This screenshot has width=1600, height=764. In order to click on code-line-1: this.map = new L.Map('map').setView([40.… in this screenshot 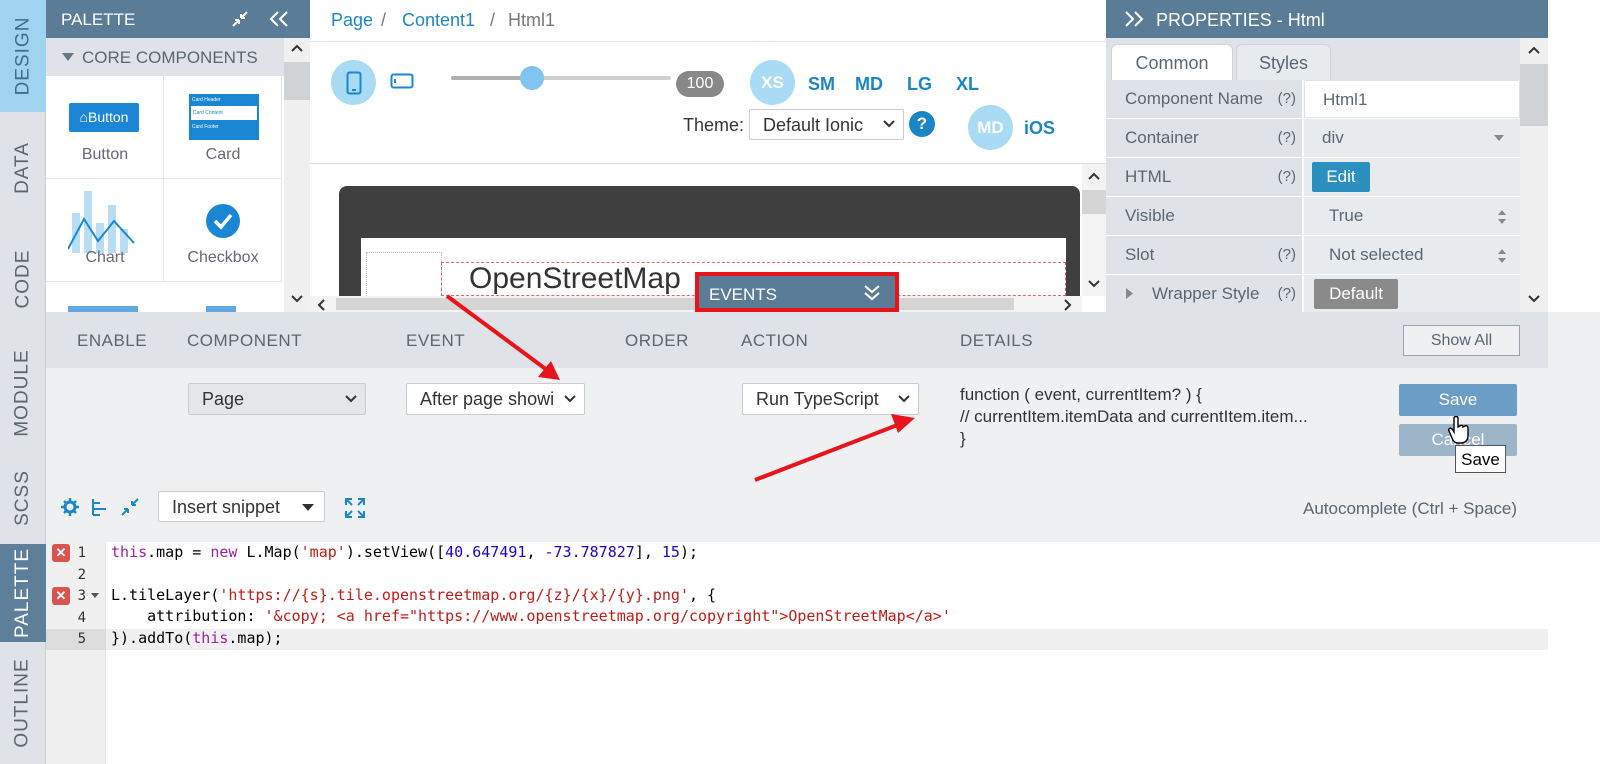, I will do `click(405, 552)`.